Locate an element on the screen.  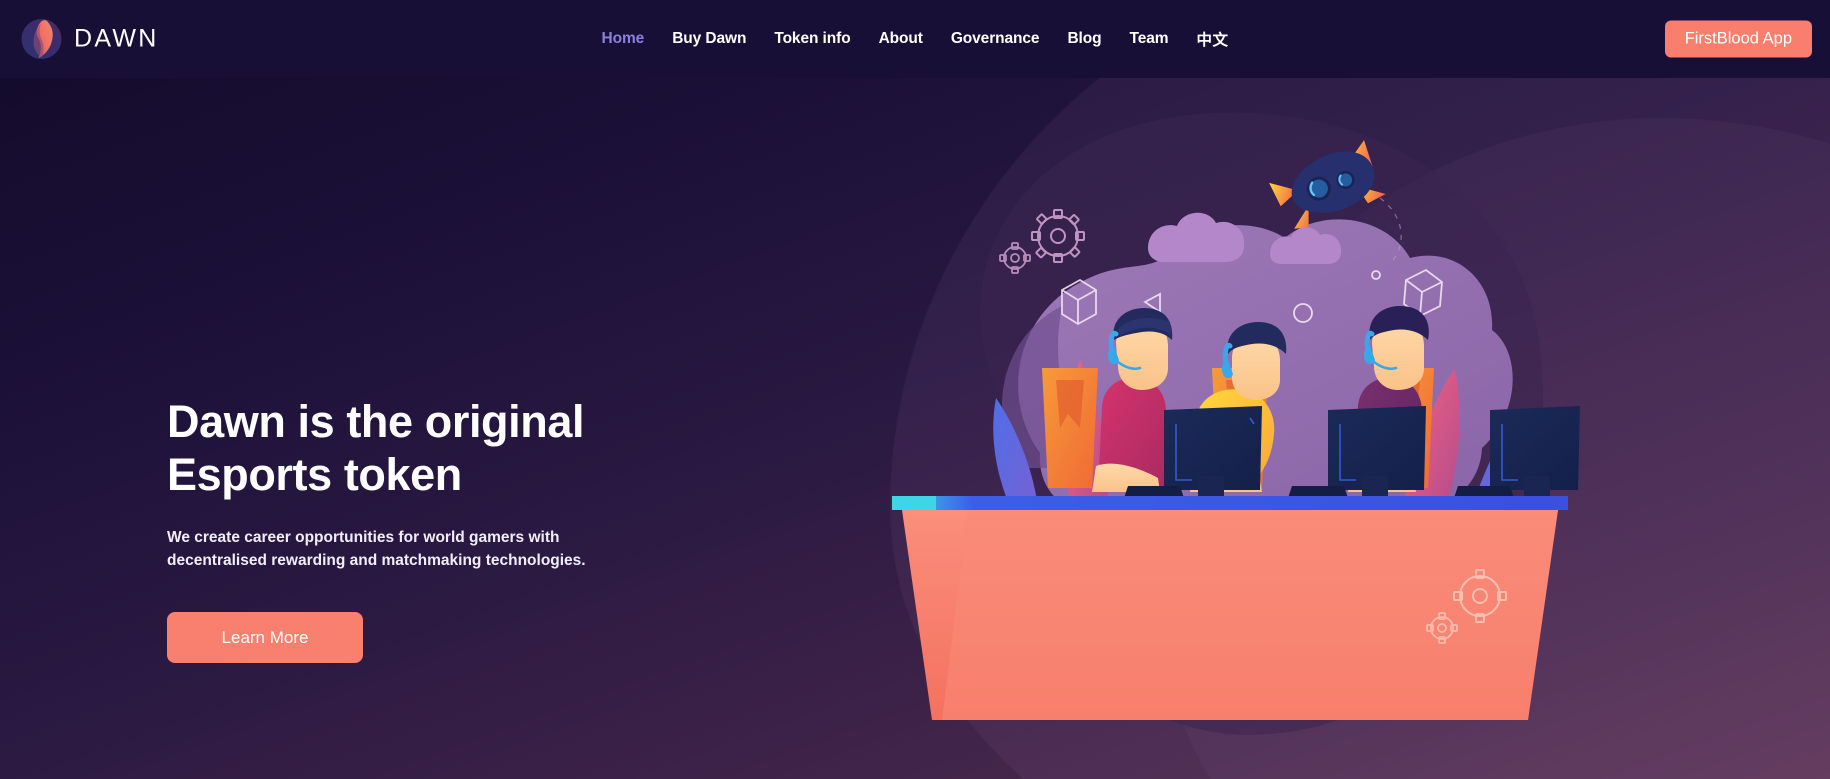
hero-title: Dawn is the original Esports token is located at coordinates (487, 448).